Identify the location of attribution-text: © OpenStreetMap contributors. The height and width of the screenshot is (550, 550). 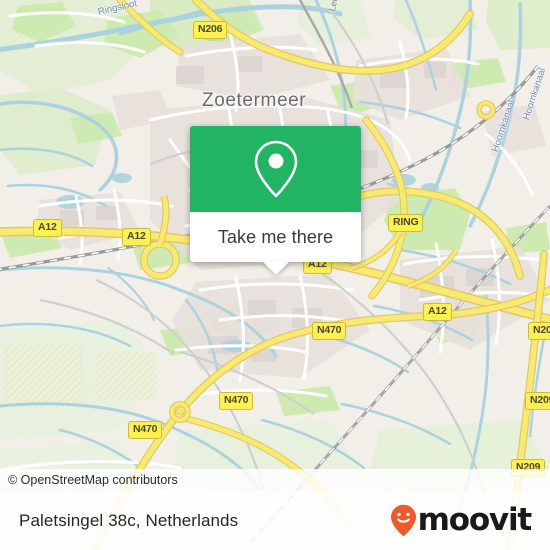
(89, 480).